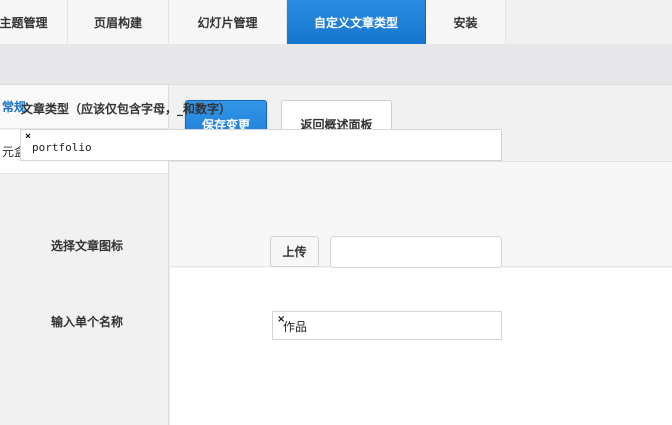 Image resolution: width=672 pixels, height=425 pixels. What do you see at coordinates (34, 22) in the screenshot?
I see `tab-theme-management: 主题管理` at bounding box center [34, 22].